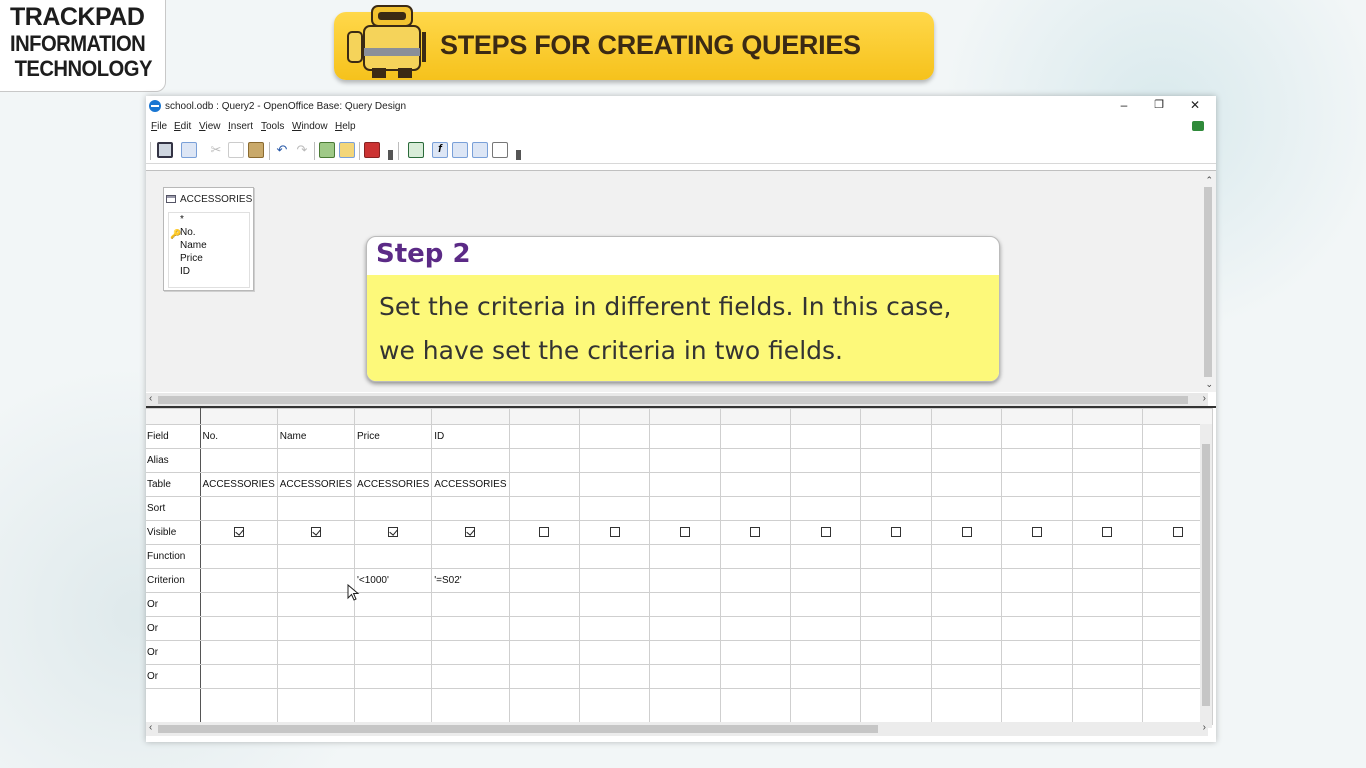  What do you see at coordinates (390, 155) in the screenshot?
I see `toolbar-dropdown-icon` at bounding box center [390, 155].